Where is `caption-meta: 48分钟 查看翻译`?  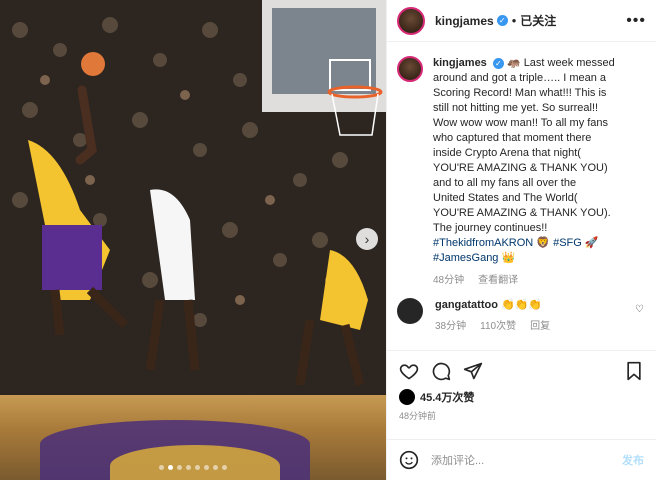
caption-meta: 48分钟 查看翻译 is located at coordinates (536, 278).